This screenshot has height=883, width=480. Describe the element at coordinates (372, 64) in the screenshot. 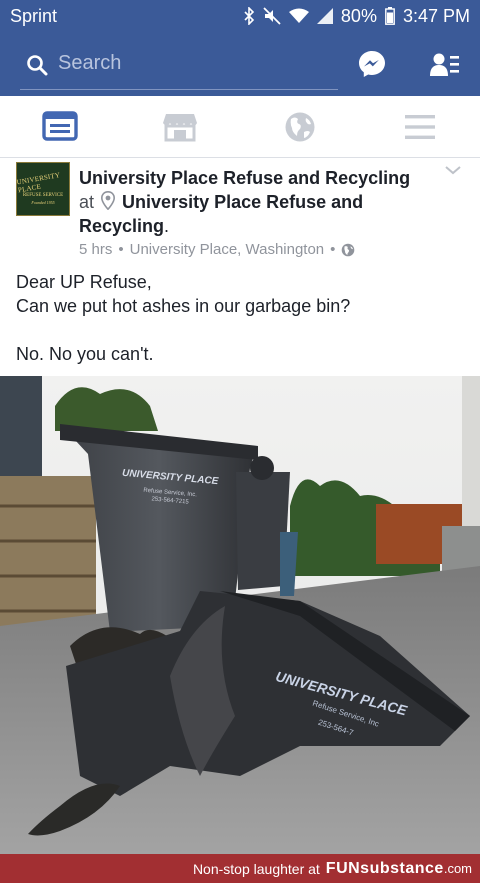

I see `messenger-icon` at that location.